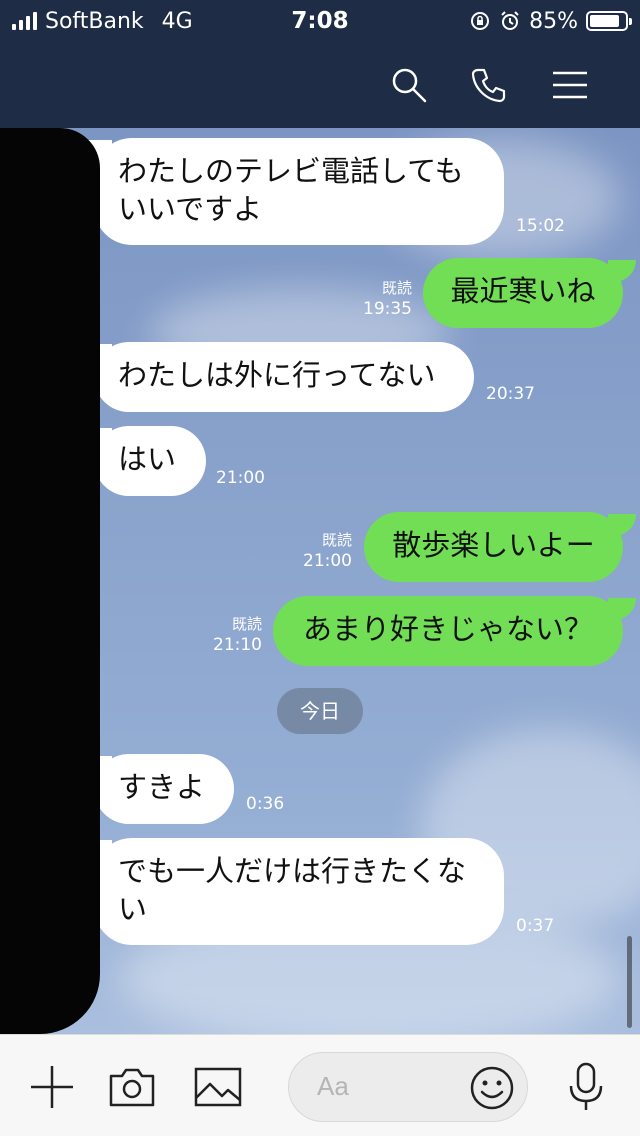  Describe the element at coordinates (535, 926) in the screenshot. I see `message-time: 0:37` at that location.